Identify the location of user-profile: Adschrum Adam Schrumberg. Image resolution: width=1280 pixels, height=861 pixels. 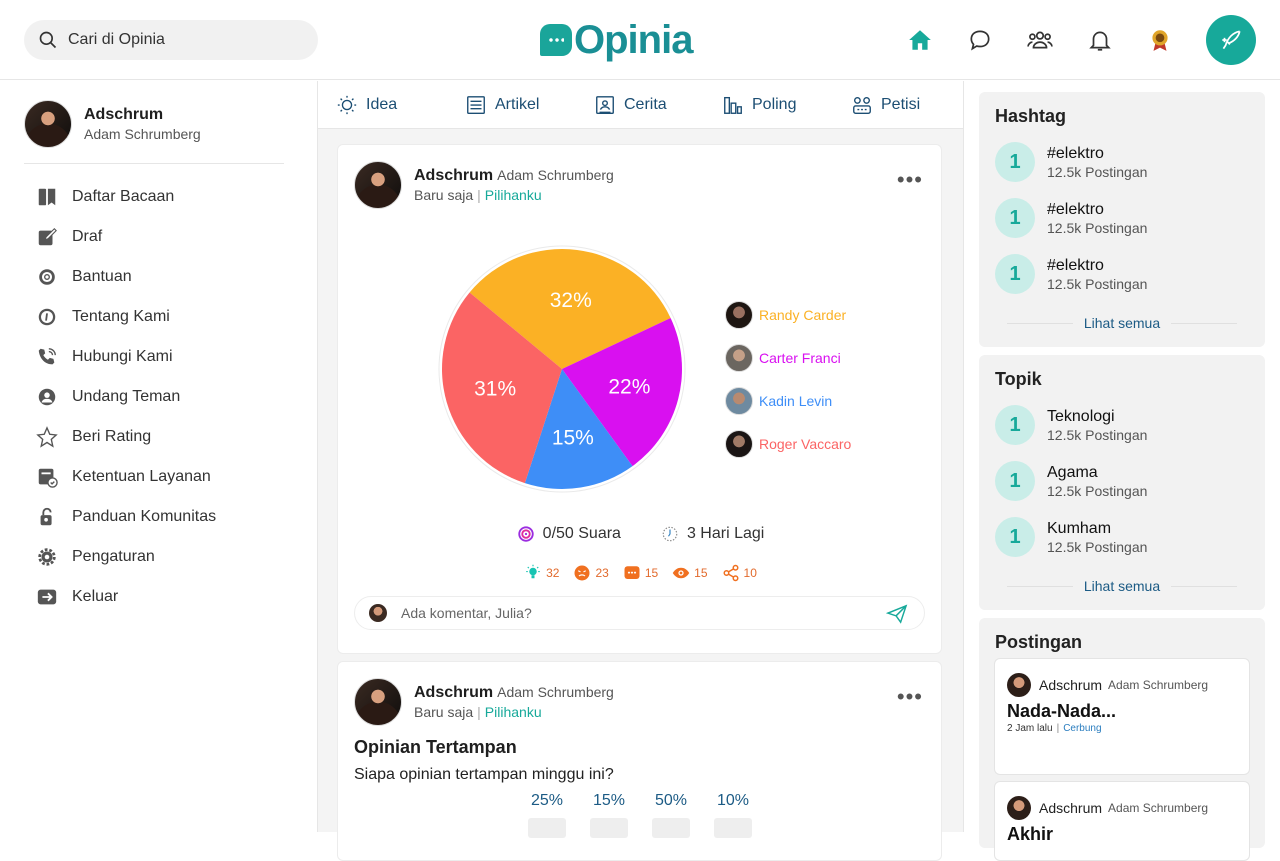
(112, 124).